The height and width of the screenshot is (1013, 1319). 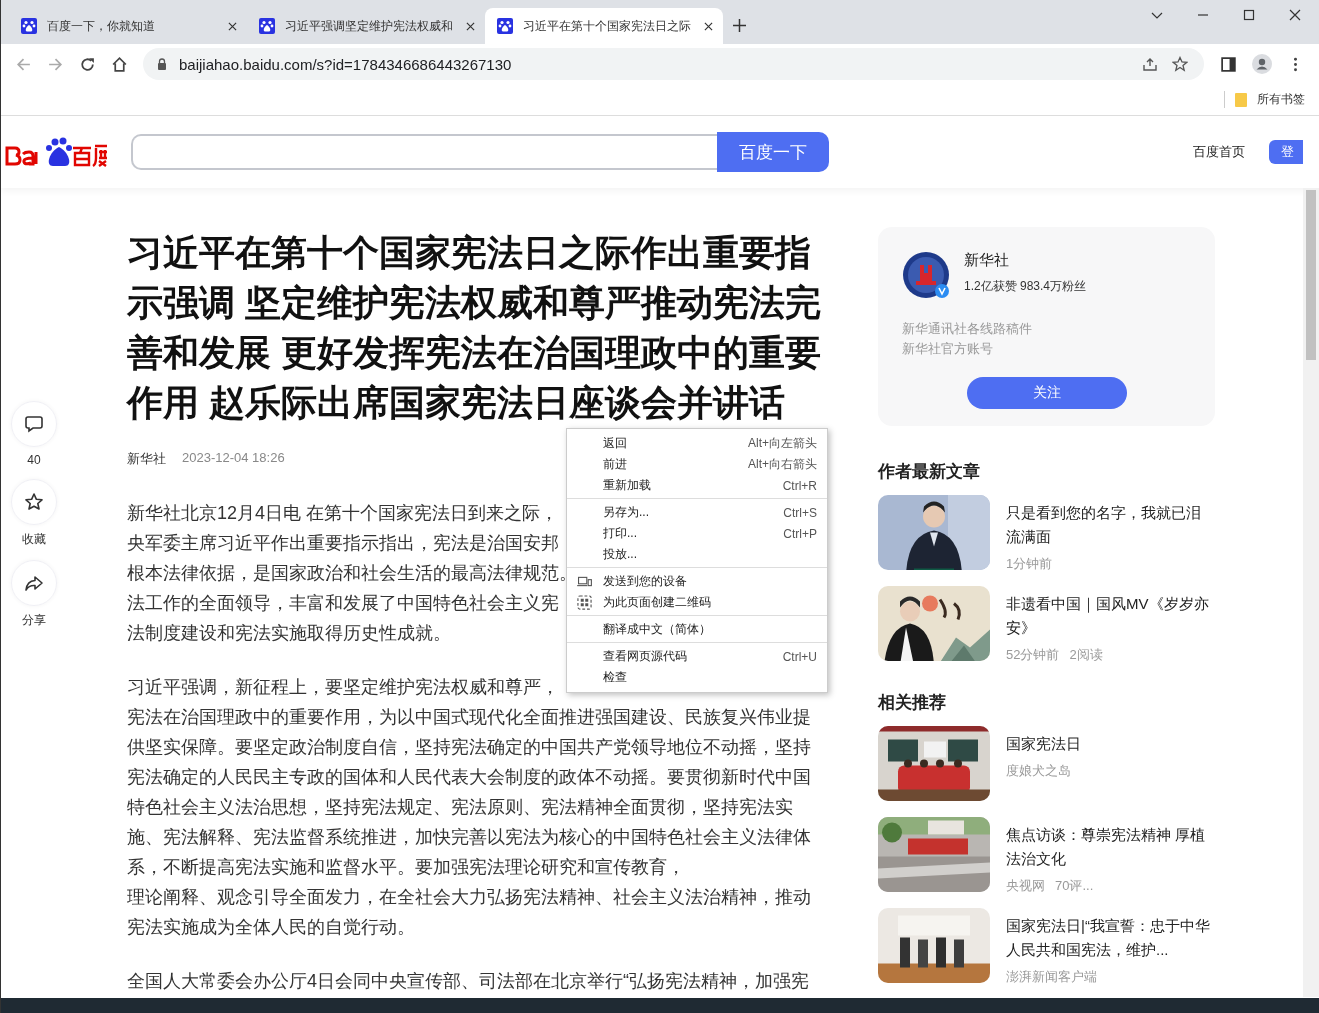 I want to click on plus-icon, so click(x=739, y=25).